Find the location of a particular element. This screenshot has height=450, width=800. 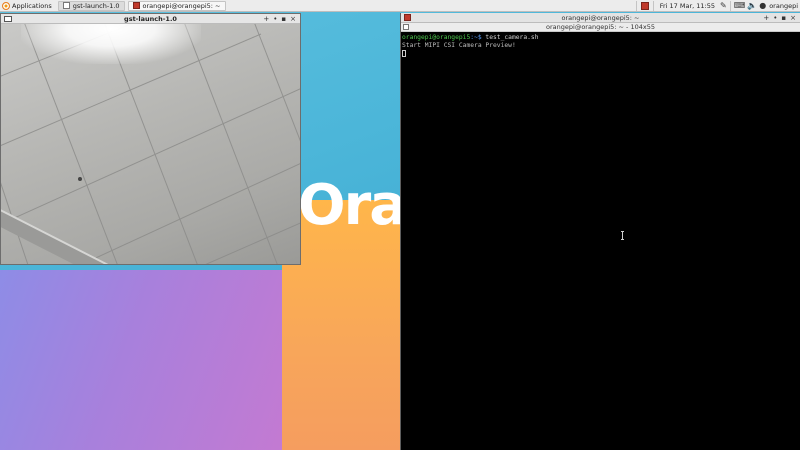

window-menu-icon is located at coordinates (8, 18).